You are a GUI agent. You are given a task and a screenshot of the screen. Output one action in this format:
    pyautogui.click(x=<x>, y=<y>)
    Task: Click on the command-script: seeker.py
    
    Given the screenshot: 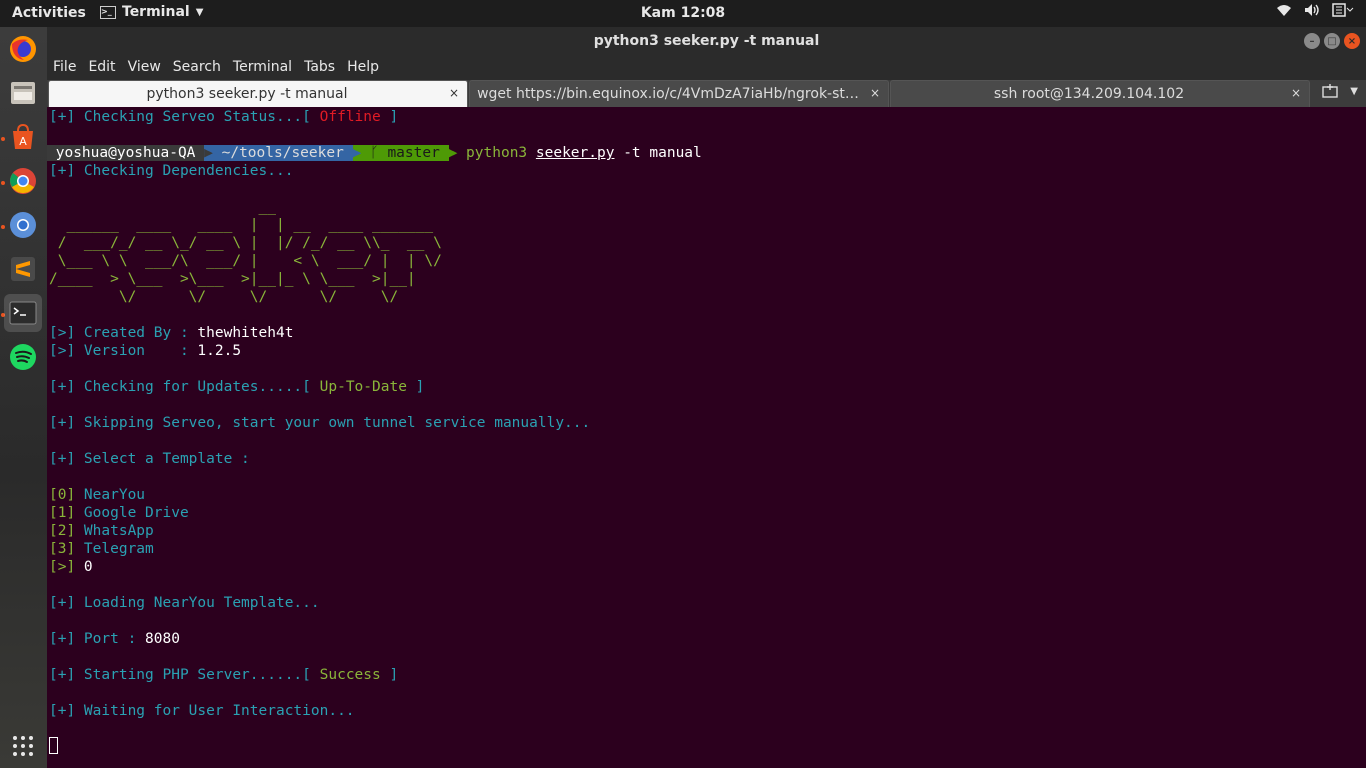 What is the action you would take?
    pyautogui.click(x=575, y=153)
    